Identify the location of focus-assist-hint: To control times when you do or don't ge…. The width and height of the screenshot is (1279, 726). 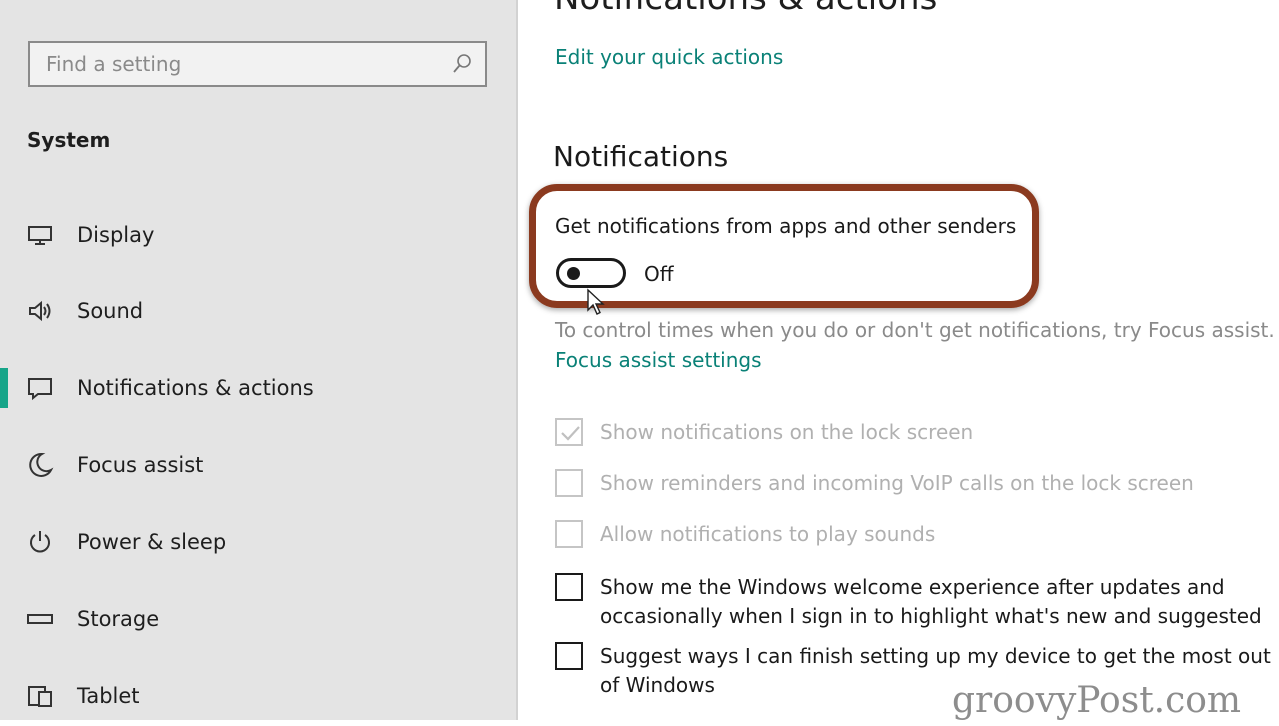
(915, 330).